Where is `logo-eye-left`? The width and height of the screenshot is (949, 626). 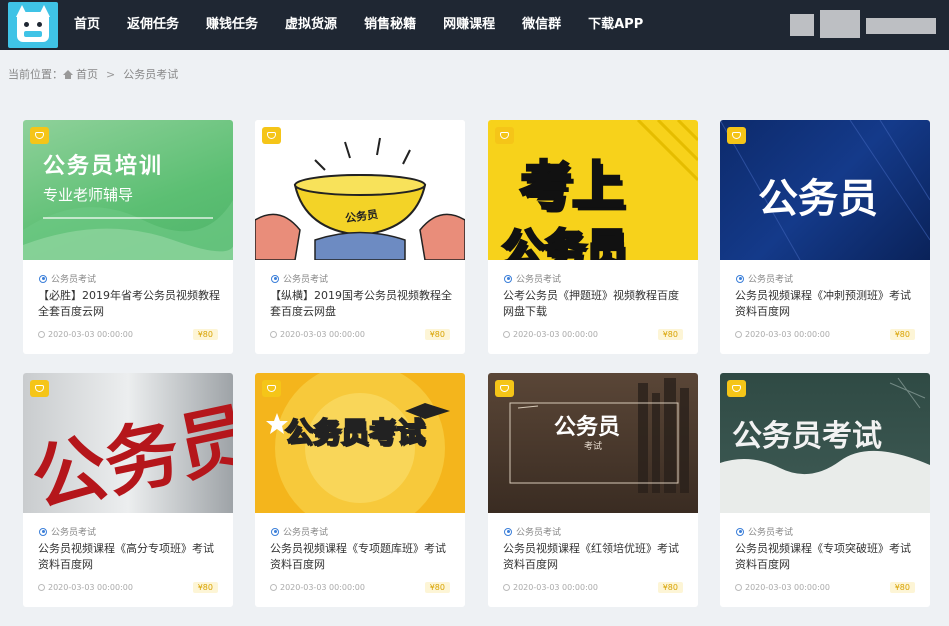 logo-eye-left is located at coordinates (26, 24).